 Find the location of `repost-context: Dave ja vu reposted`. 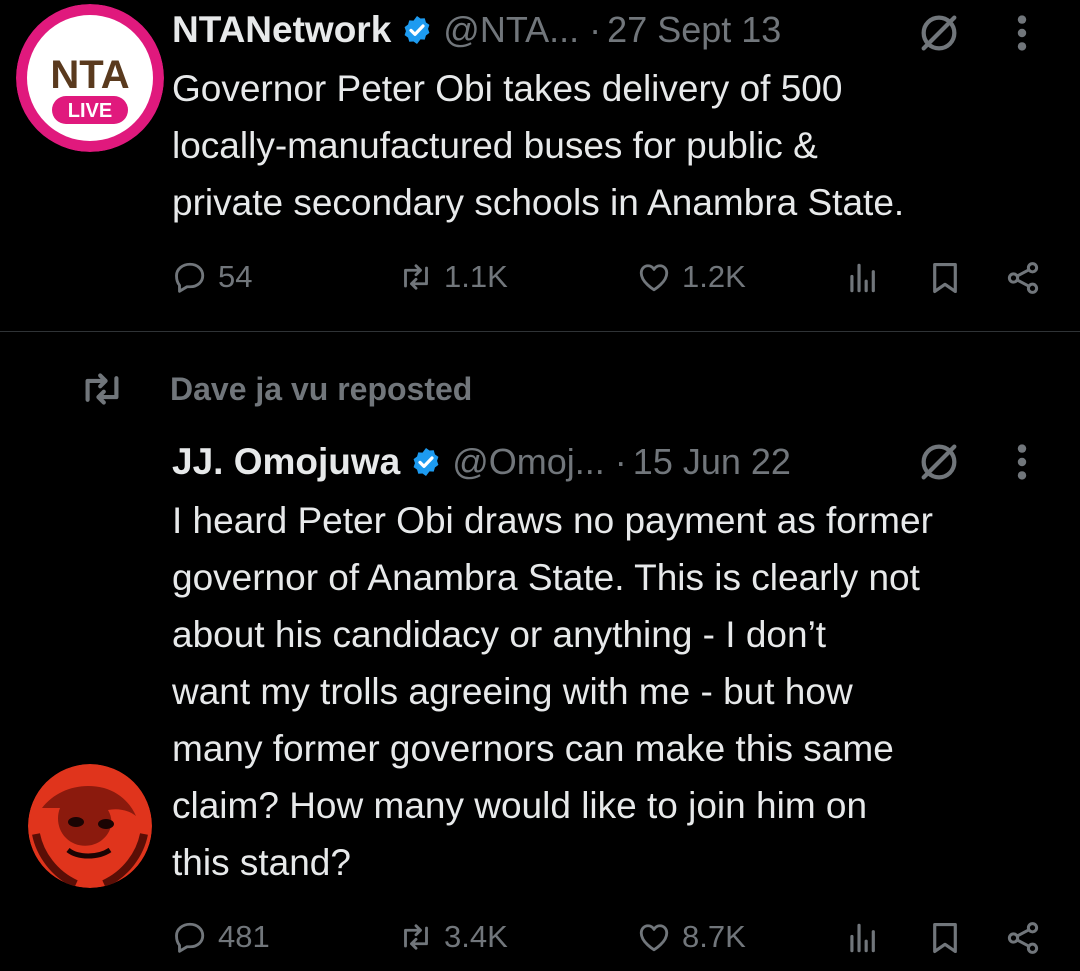

repost-context: Dave ja vu reposted is located at coordinates (276, 389).